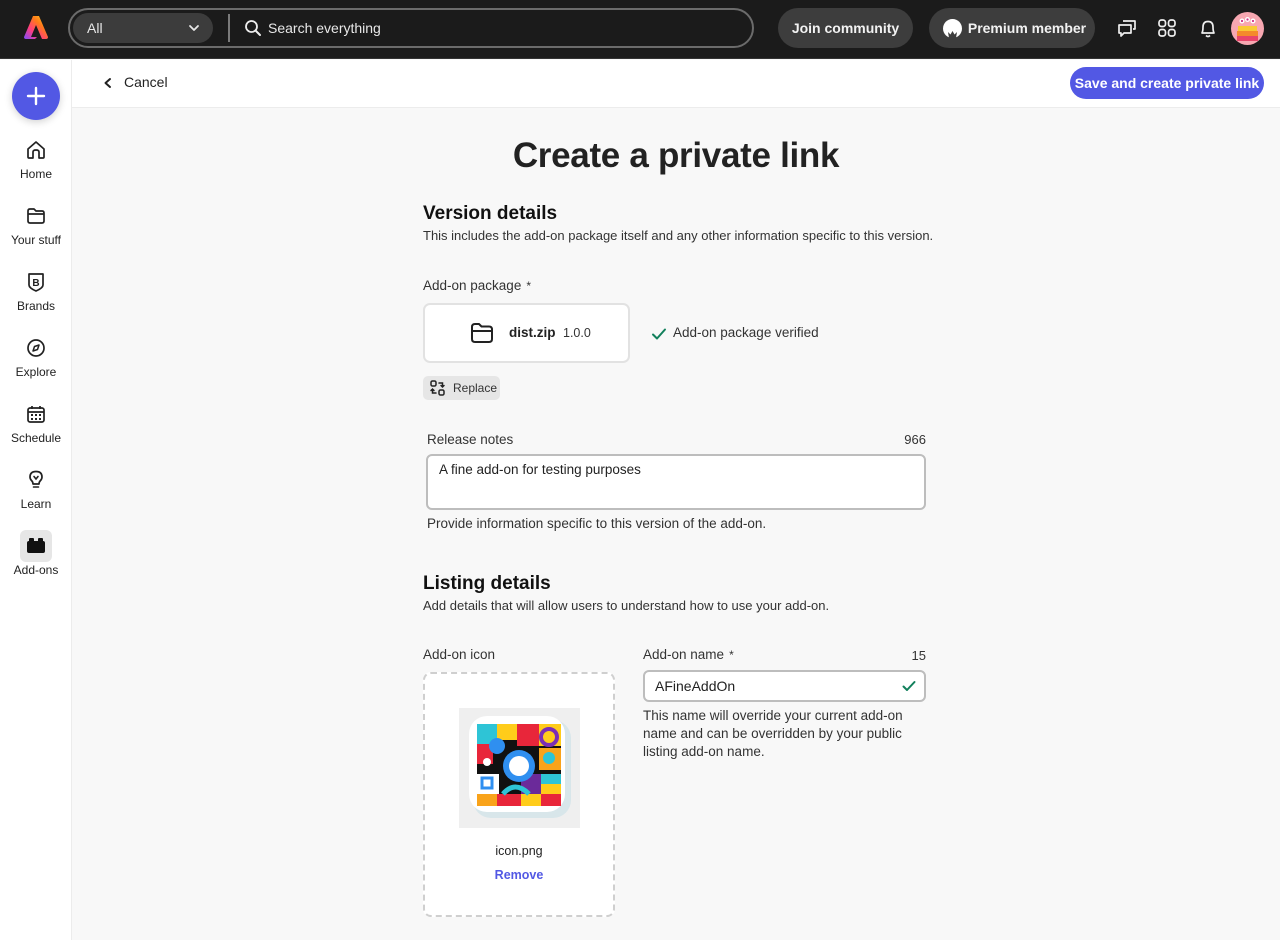 The height and width of the screenshot is (940, 1280). Describe the element at coordinates (532, 332) in the screenshot. I see `package-file-name: dist.zip` at that location.